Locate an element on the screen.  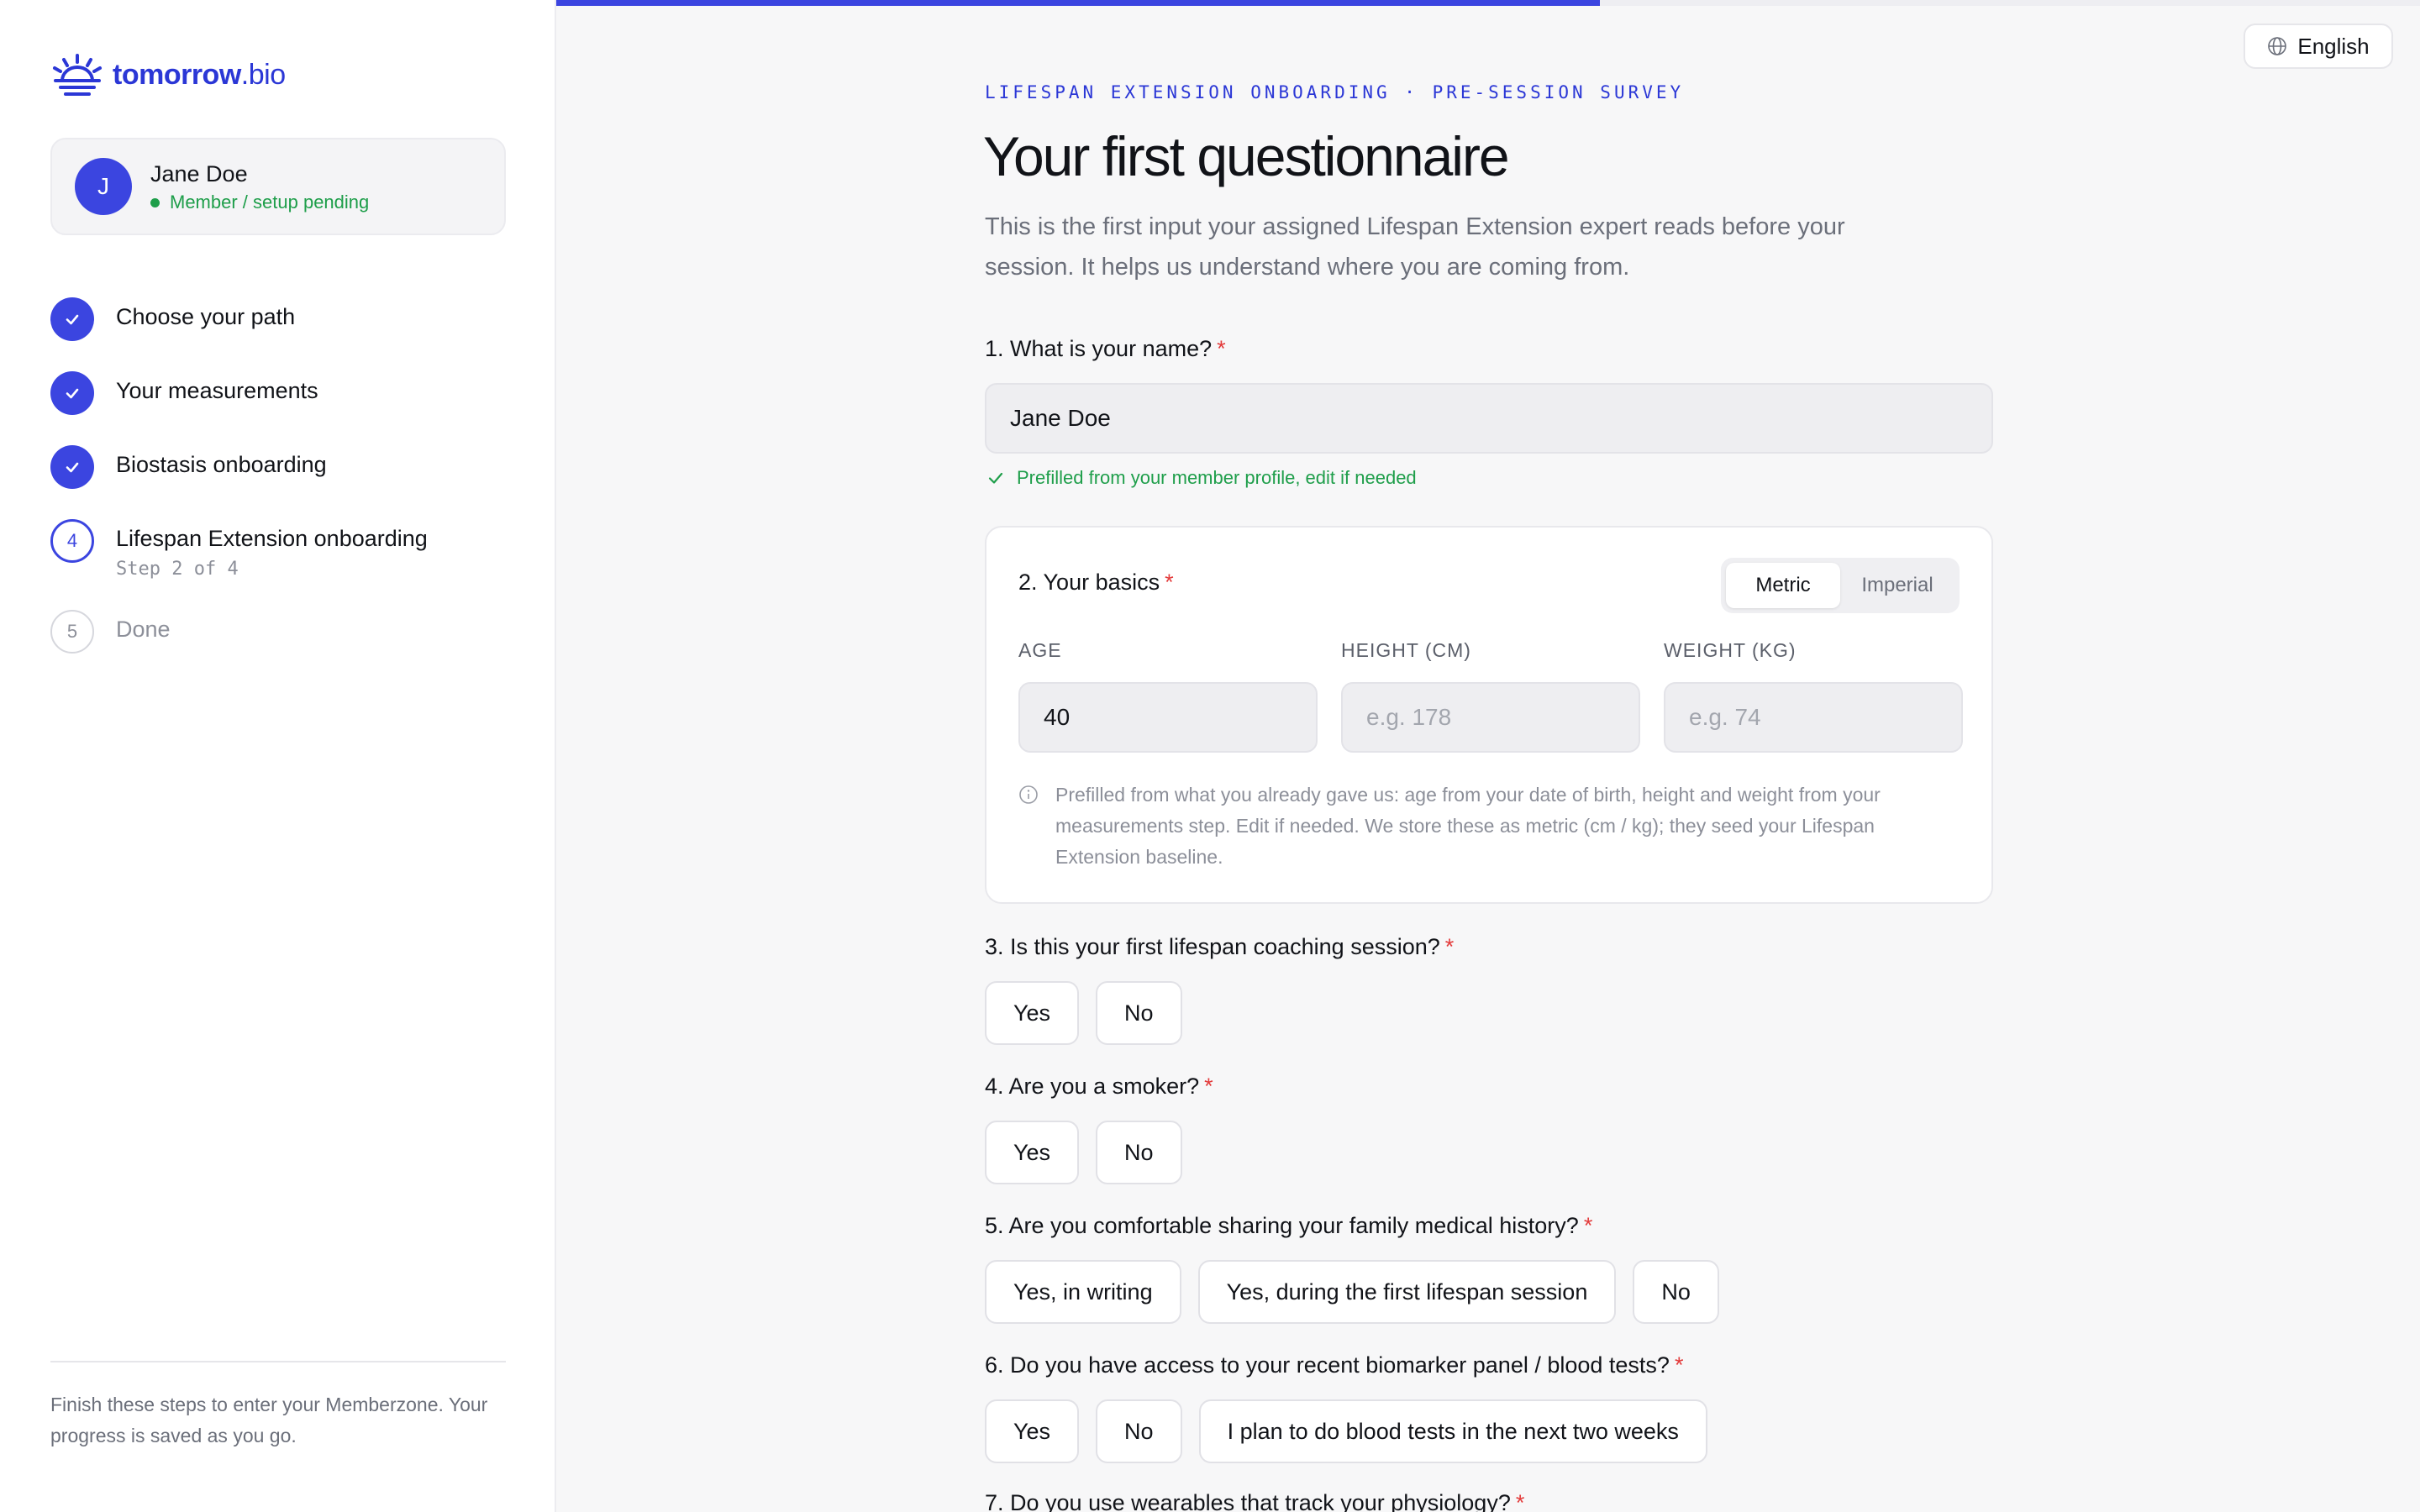
brand-wordmark: tomorrow.bio is located at coordinates (199, 74).